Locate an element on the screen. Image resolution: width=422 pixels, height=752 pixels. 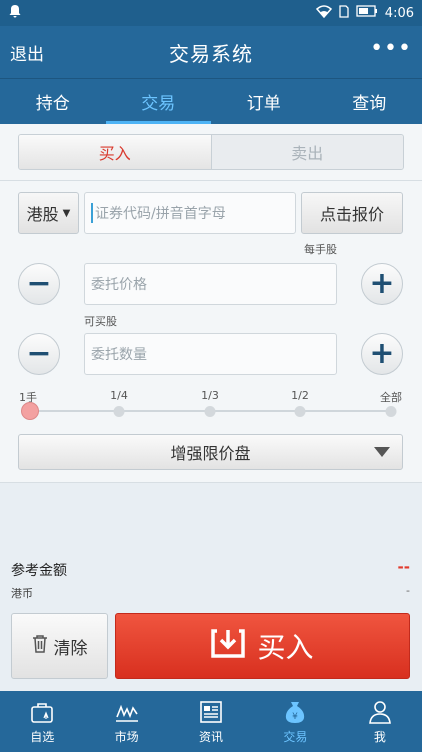
price-field: 委托价格 is located at coordinates (210, 284).